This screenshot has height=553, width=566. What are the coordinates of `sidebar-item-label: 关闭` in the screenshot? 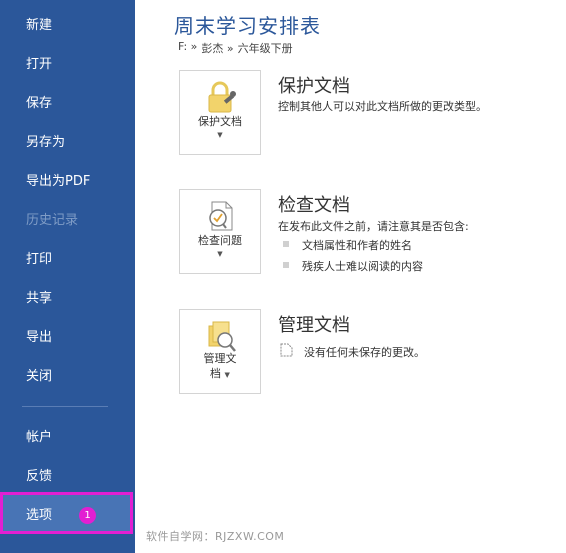 It's located at (39, 376).